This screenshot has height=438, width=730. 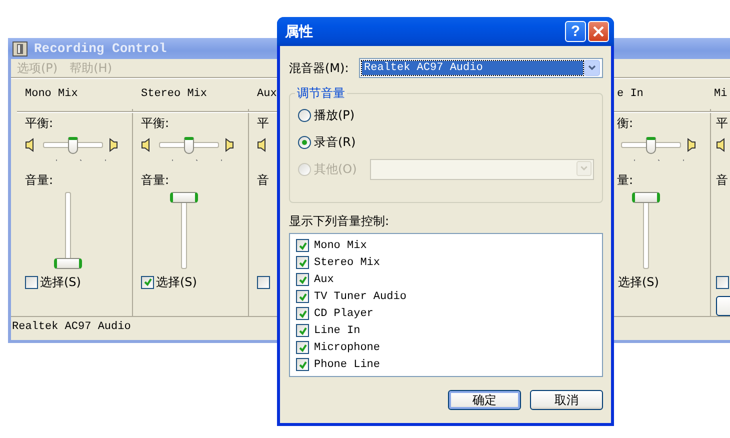 I want to click on channel-name: Aux, so click(x=266, y=94).